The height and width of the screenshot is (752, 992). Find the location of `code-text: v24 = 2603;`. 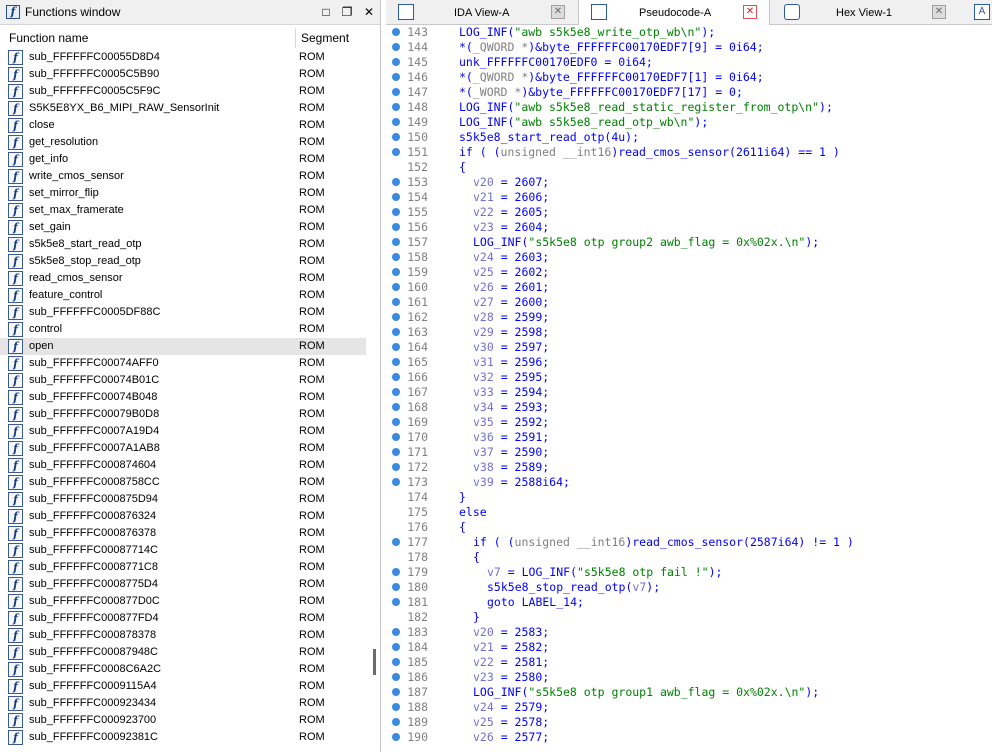

code-text: v24 = 2603; is located at coordinates (511, 257).